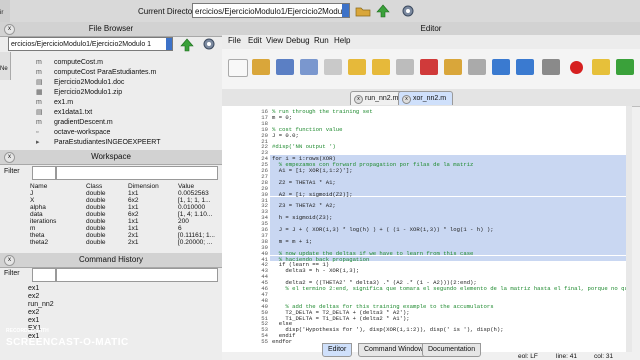 This screenshot has width=640, height=360. I want to click on list-item: ▤ Ejercicio2Modulo1.doc, so click(121, 82).